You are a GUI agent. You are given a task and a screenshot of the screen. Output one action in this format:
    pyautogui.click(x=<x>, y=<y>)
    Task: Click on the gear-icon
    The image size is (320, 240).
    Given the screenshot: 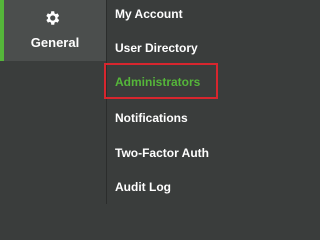 What is the action you would take?
    pyautogui.click(x=53, y=18)
    